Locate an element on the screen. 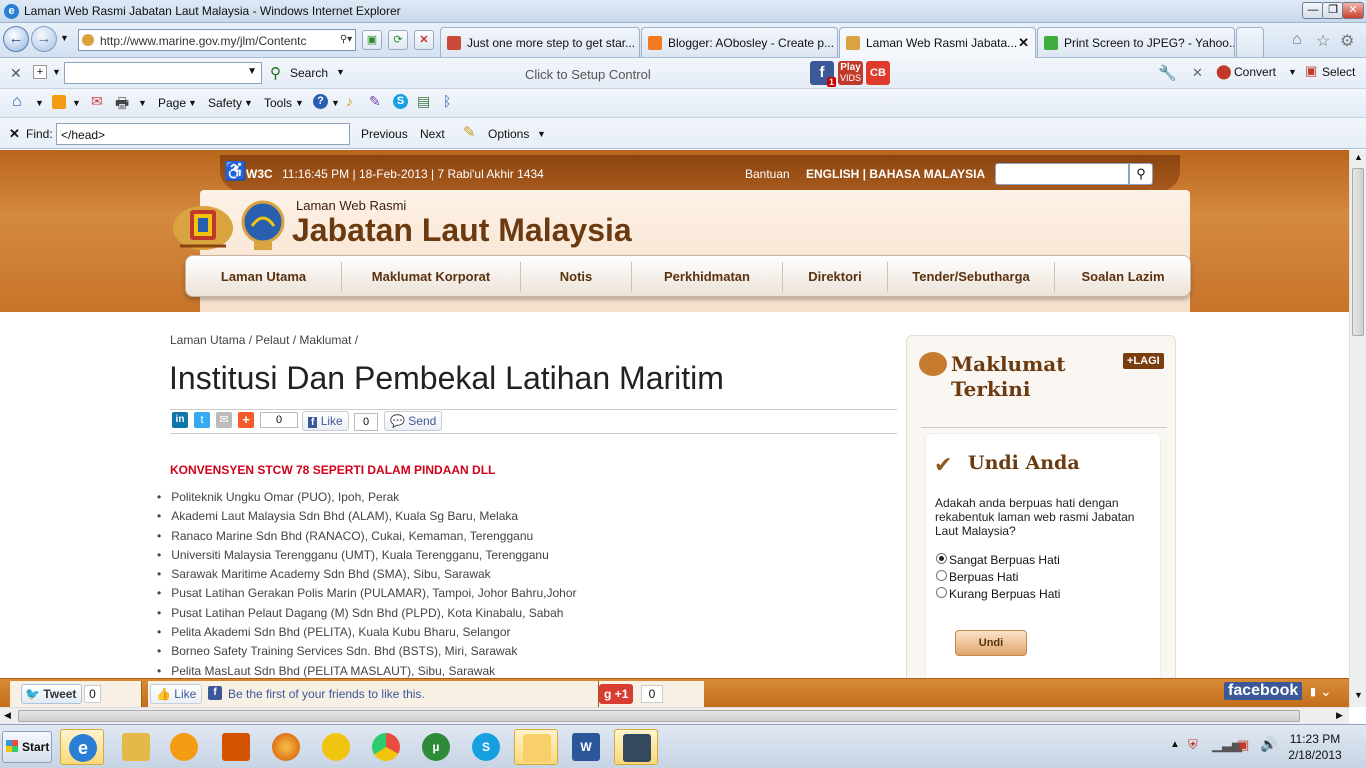 The width and height of the screenshot is (1366, 768). favorites-star-icon: ☆ is located at coordinates (1323, 41).